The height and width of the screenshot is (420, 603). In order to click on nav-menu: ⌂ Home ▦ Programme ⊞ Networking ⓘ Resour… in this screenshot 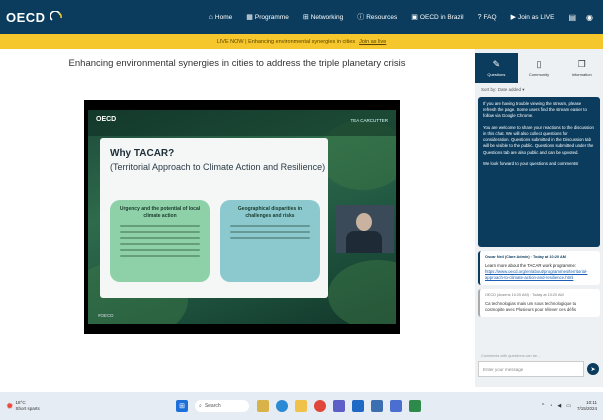, I will do `click(389, 17)`.